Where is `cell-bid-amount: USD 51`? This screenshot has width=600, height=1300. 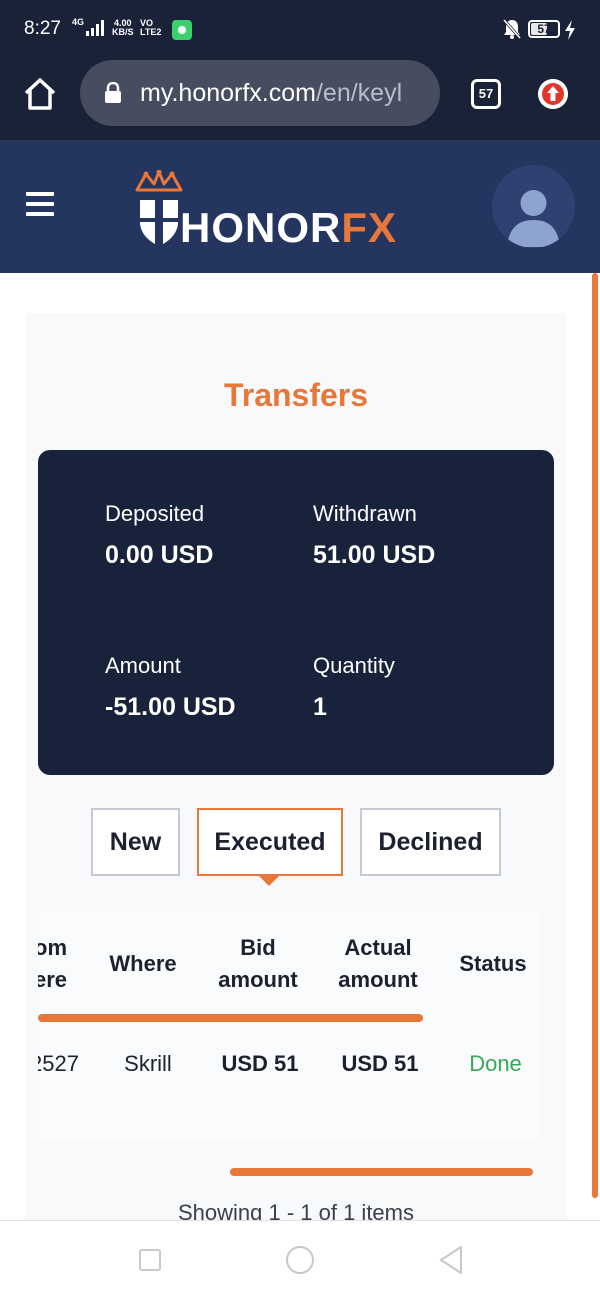
cell-bid-amount: USD 51 is located at coordinates (260, 1063).